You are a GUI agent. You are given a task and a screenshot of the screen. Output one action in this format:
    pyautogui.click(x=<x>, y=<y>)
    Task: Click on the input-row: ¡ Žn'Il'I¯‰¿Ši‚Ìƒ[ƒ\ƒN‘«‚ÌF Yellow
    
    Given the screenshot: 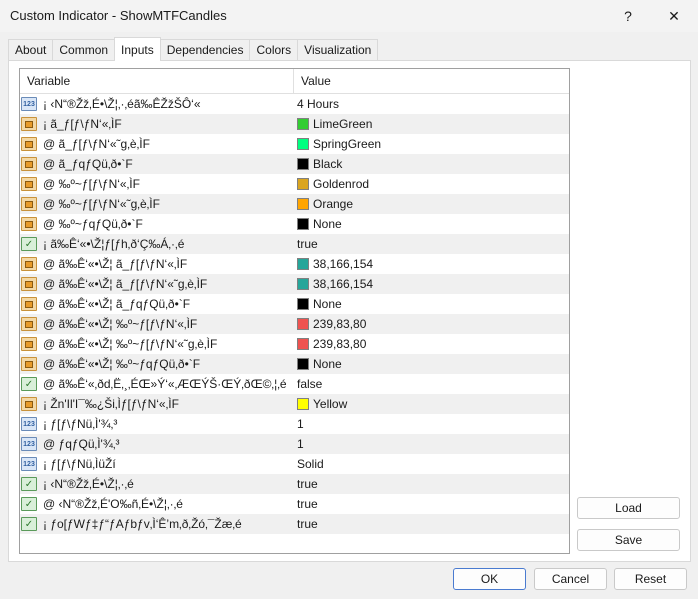 What is the action you would take?
    pyautogui.click(x=294, y=404)
    